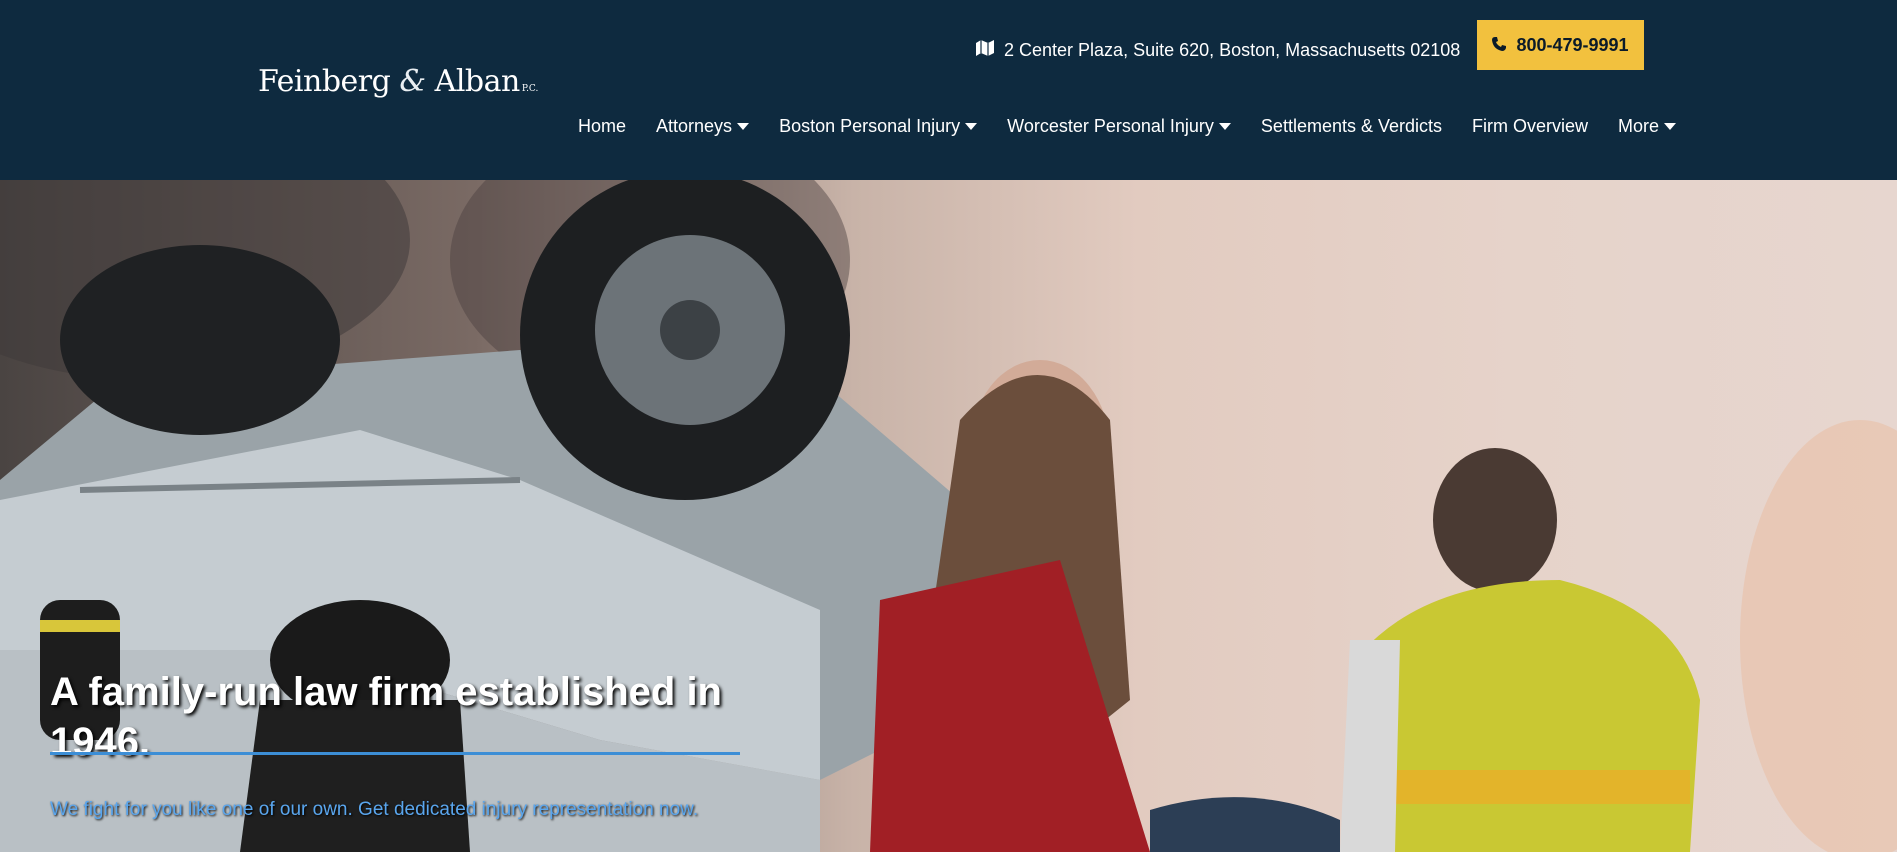  I want to click on nav-item-attorneys: Attorneys, so click(703, 126).